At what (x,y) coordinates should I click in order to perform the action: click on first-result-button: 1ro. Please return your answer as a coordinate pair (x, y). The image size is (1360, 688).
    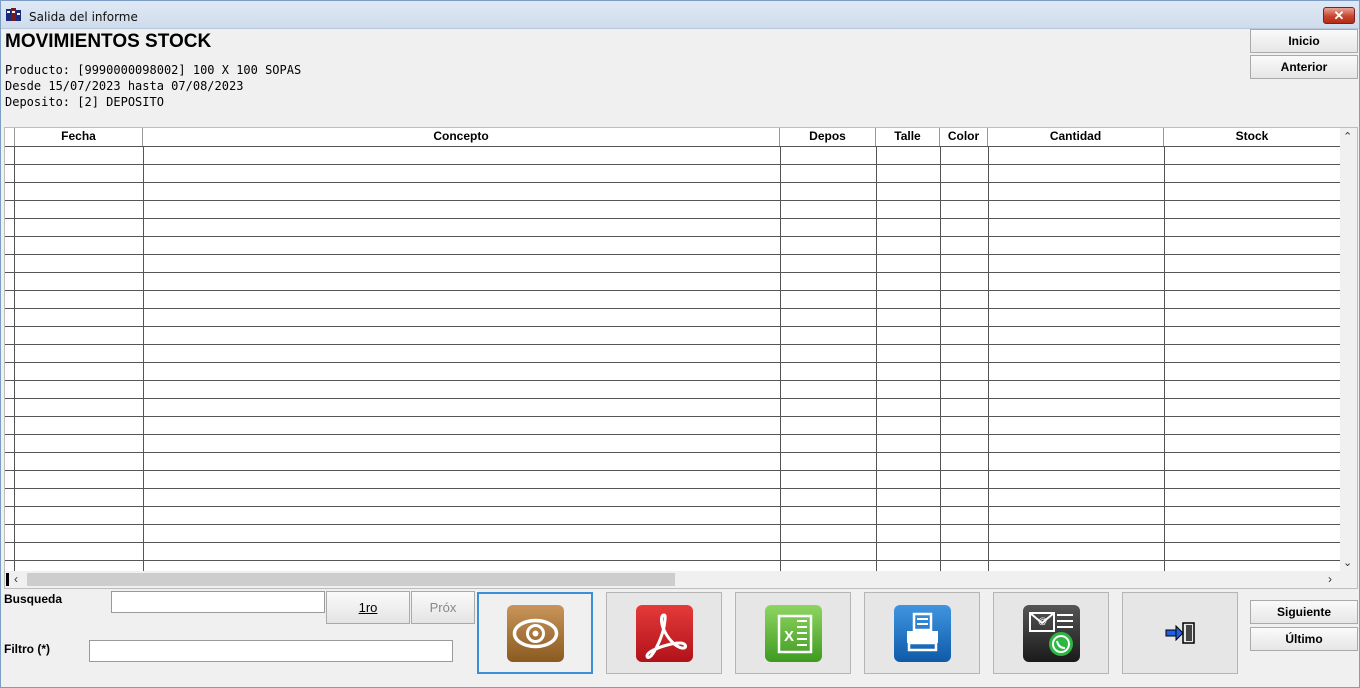
    Looking at the image, I should click on (368, 607).